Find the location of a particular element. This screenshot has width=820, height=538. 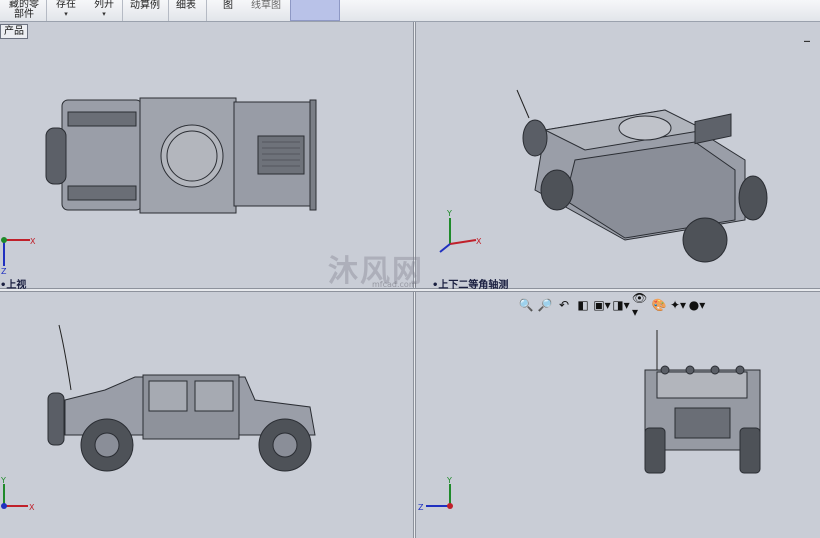

line-sketch-button: 线草图 is located at coordinates (266, 11).